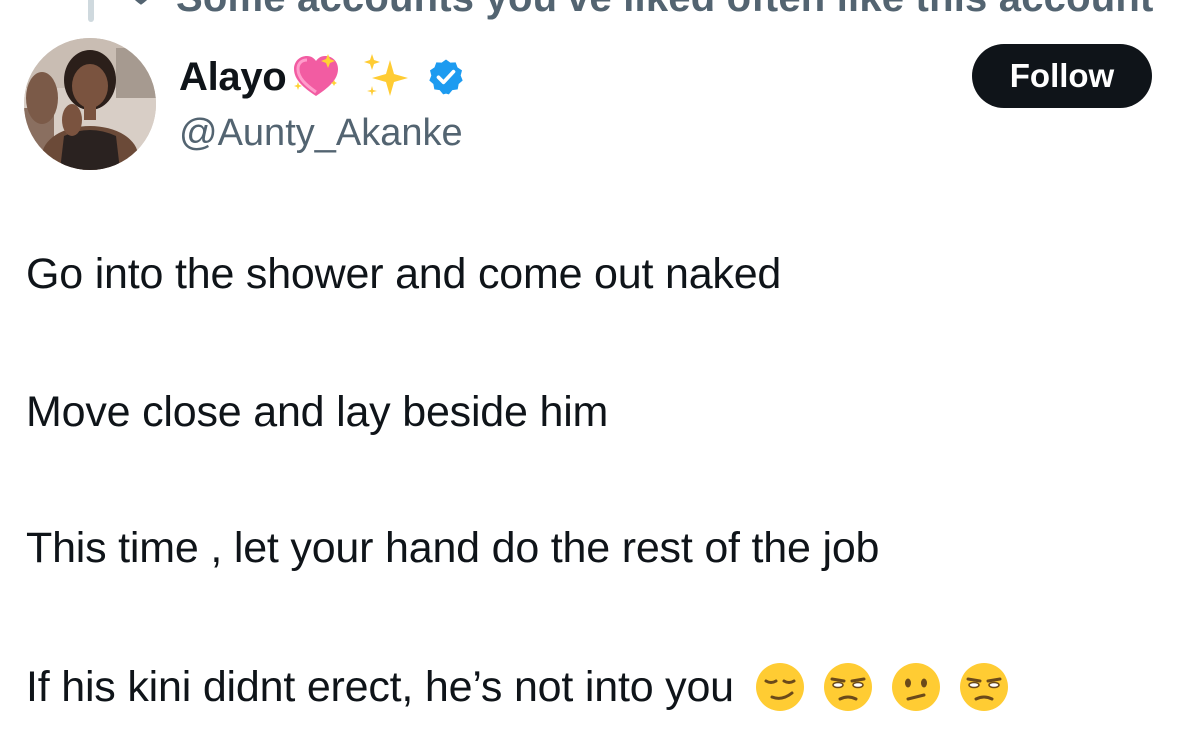 This screenshot has width=1200, height=737. I want to click on sparkling-heart-emoji, so click(316, 75).